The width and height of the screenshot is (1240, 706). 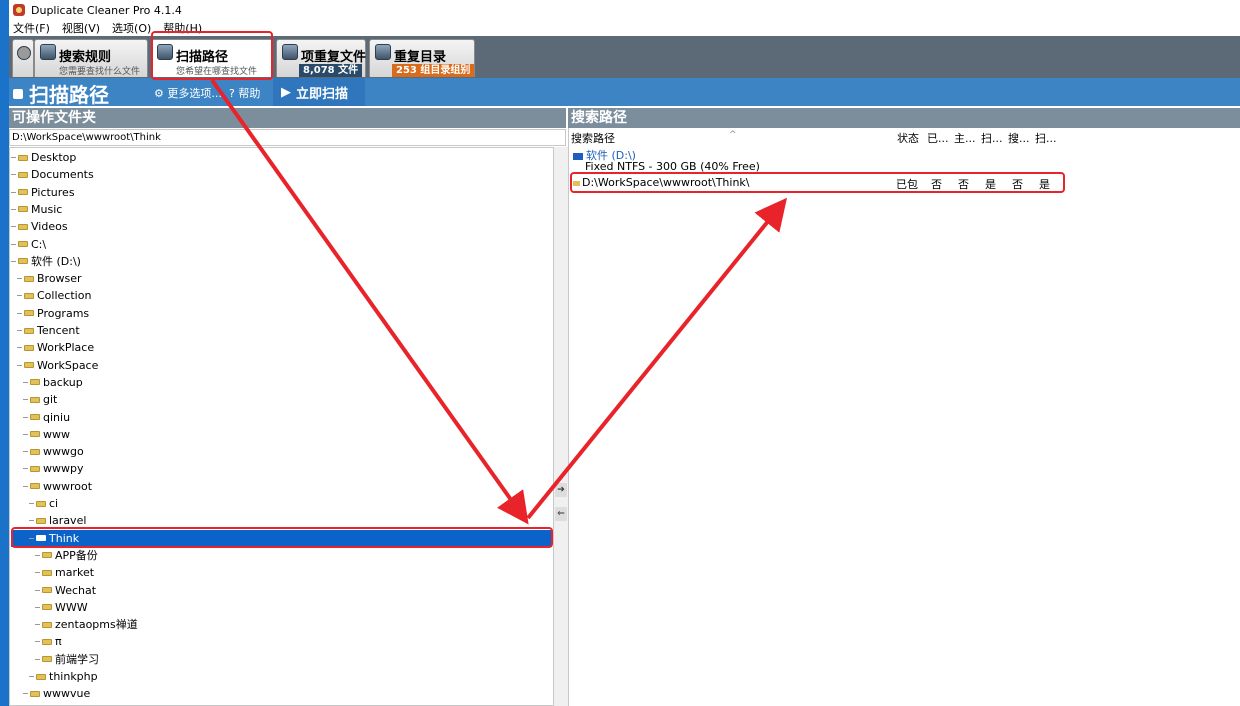 What do you see at coordinates (182, 28) in the screenshot?
I see `menu-help: 帮助(H)` at bounding box center [182, 28].